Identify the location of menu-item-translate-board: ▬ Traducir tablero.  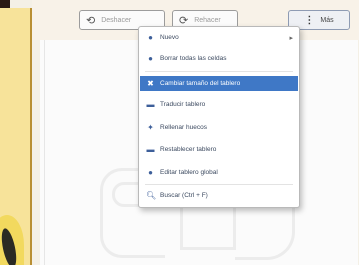
(219, 104).